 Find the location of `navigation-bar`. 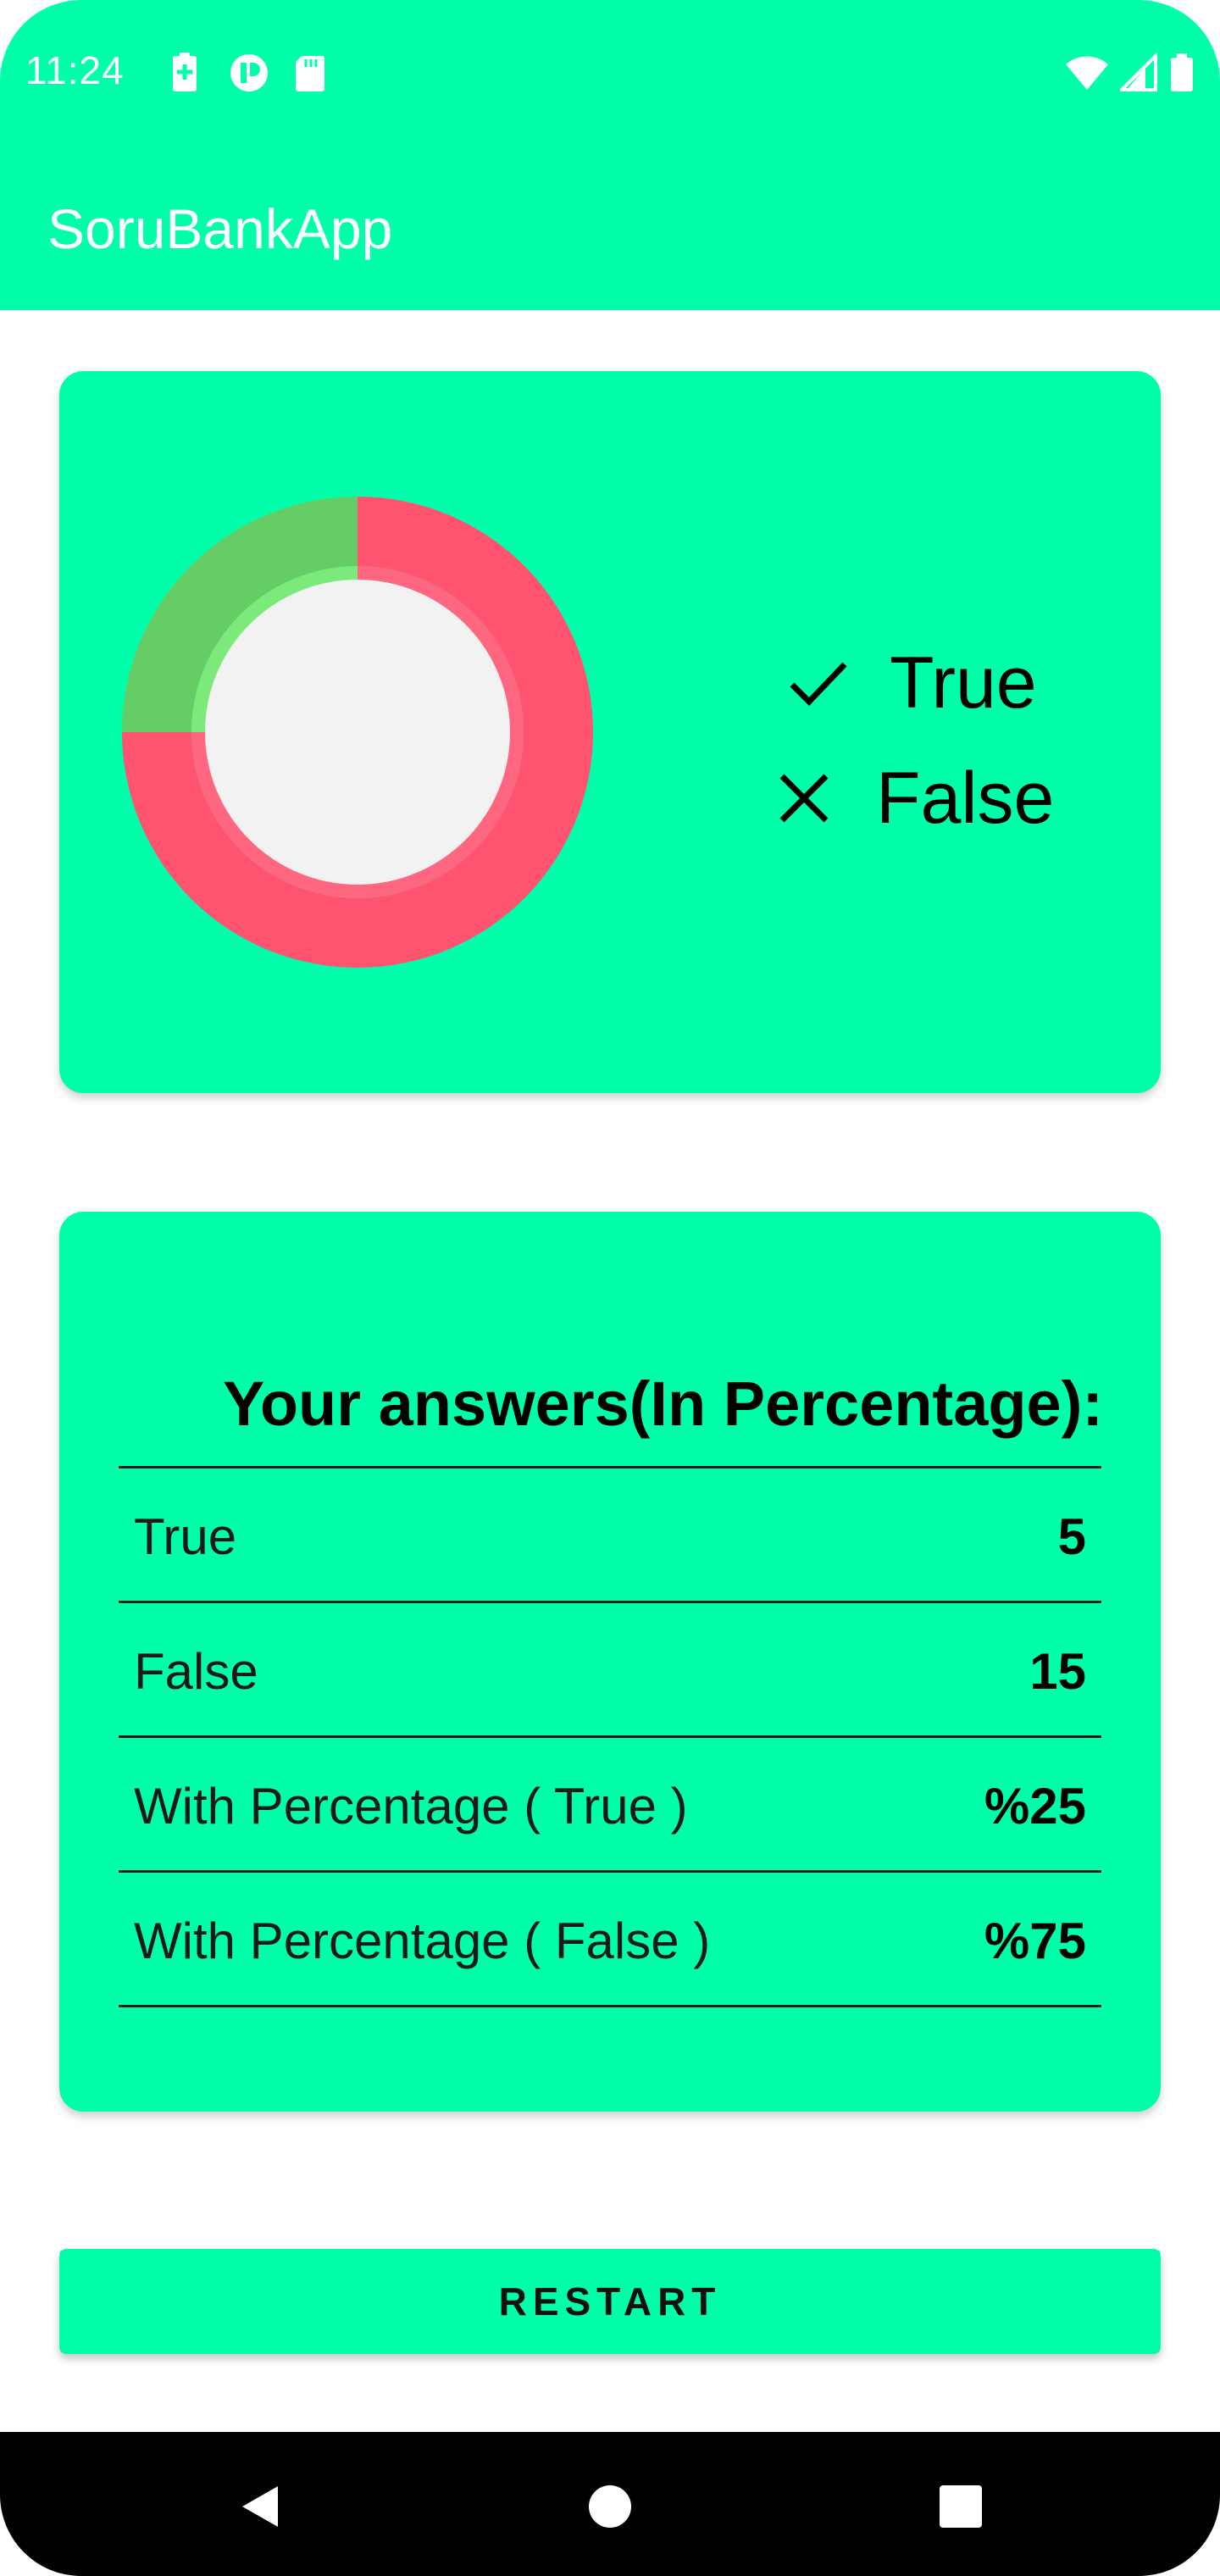

navigation-bar is located at coordinates (610, 2504).